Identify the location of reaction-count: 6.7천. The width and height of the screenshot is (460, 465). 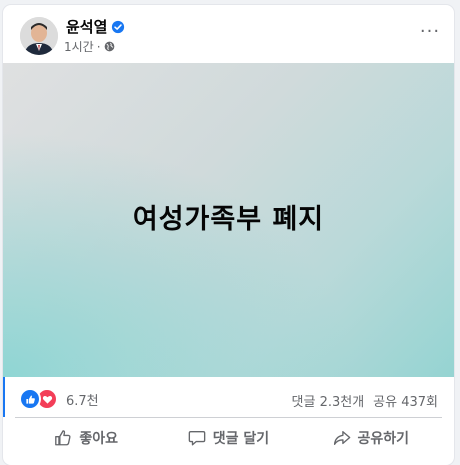
(82, 401).